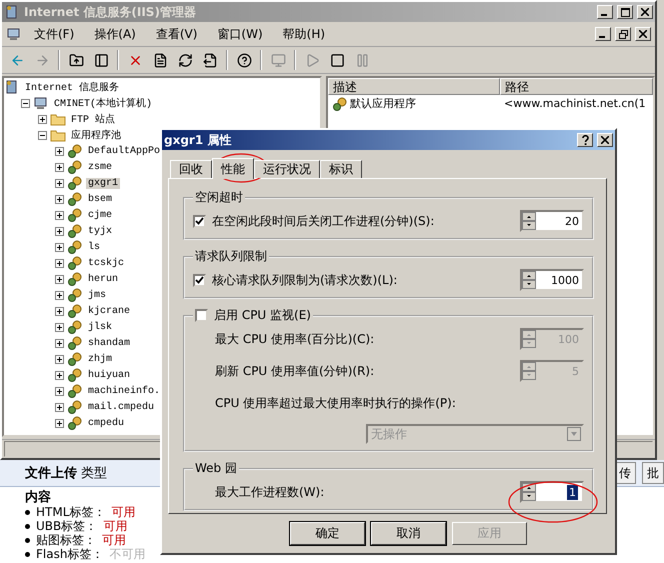 The width and height of the screenshot is (664, 563). What do you see at coordinates (54, 34) in the screenshot?
I see `menu-item: 文件(F)` at bounding box center [54, 34].